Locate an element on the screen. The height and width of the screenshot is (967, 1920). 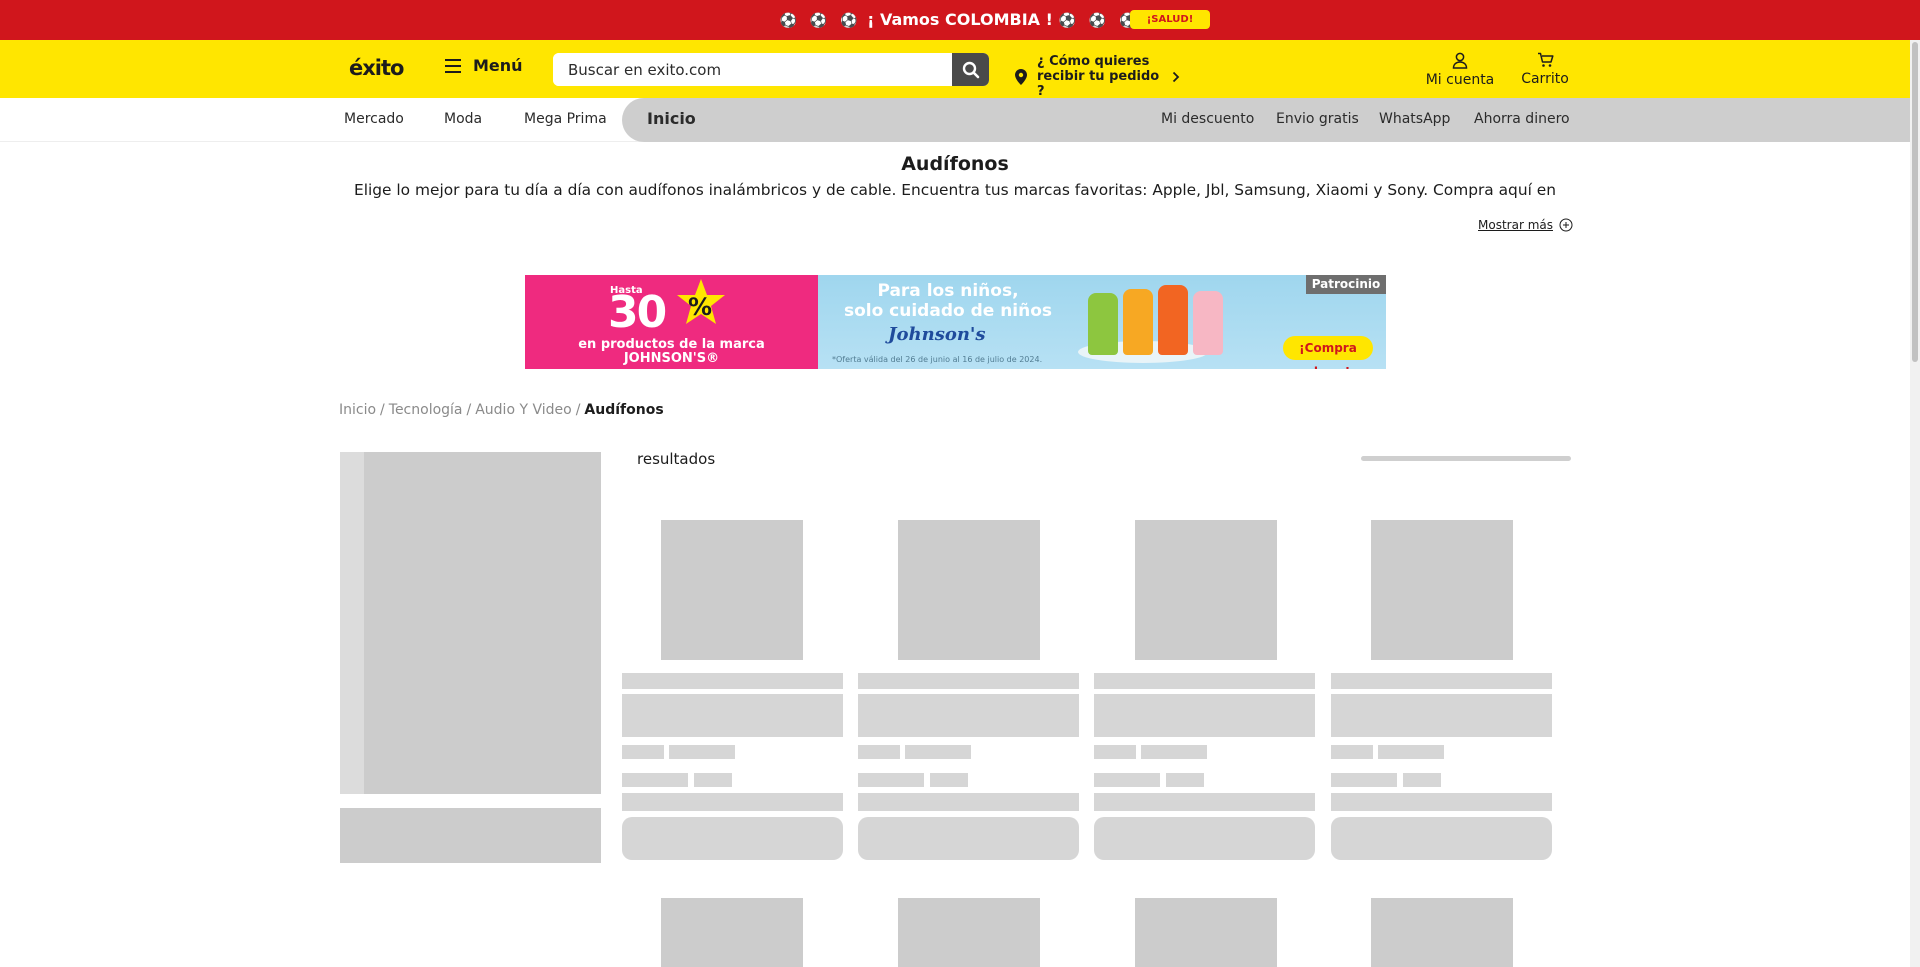
promo-message: ⚽ ⚽ ⚽ ¡ Vamos COLOMBIA ! ⚽ ⚽ ⚽ is located at coordinates (960, 19).